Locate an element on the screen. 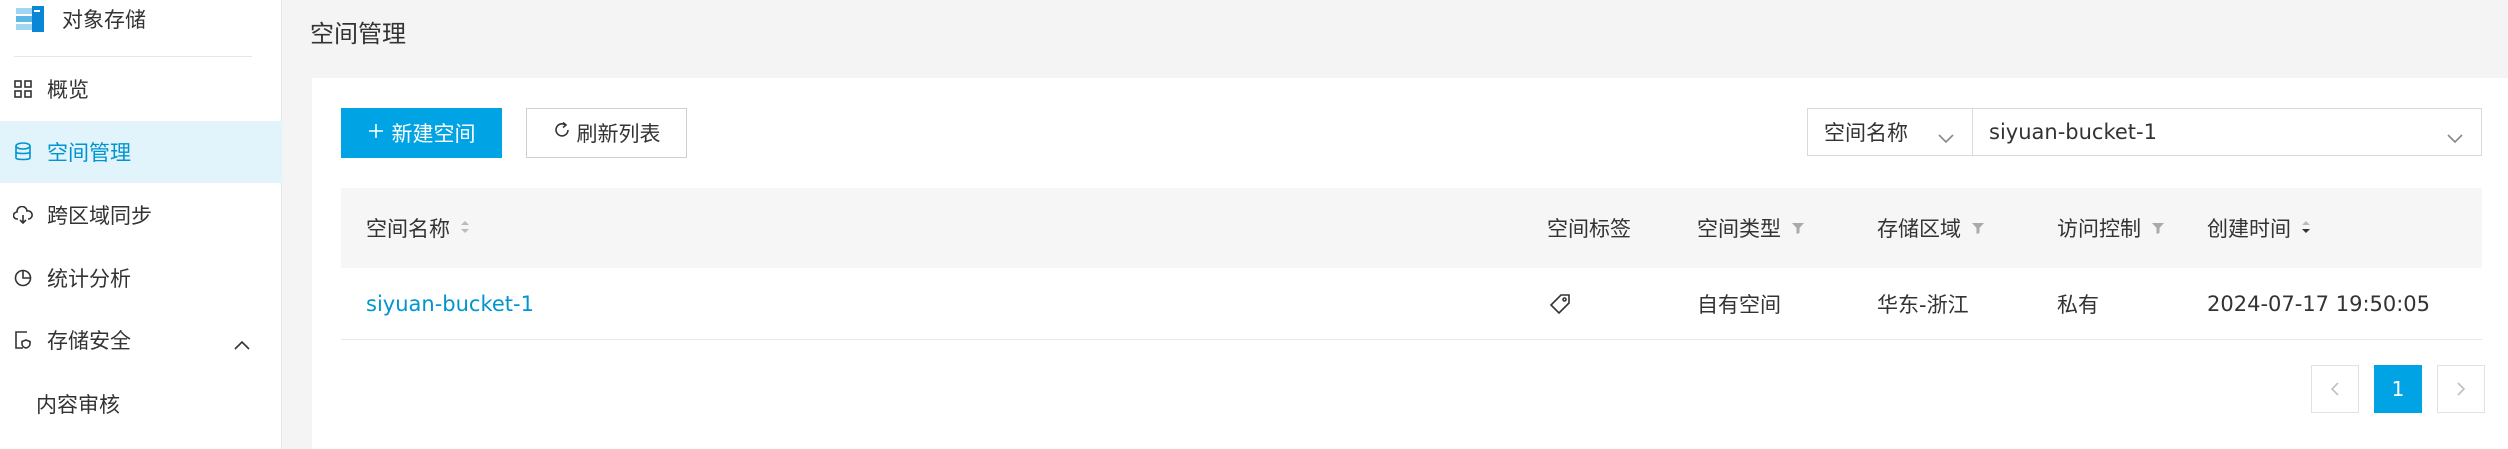  chevron-up-icon is located at coordinates (242, 343).